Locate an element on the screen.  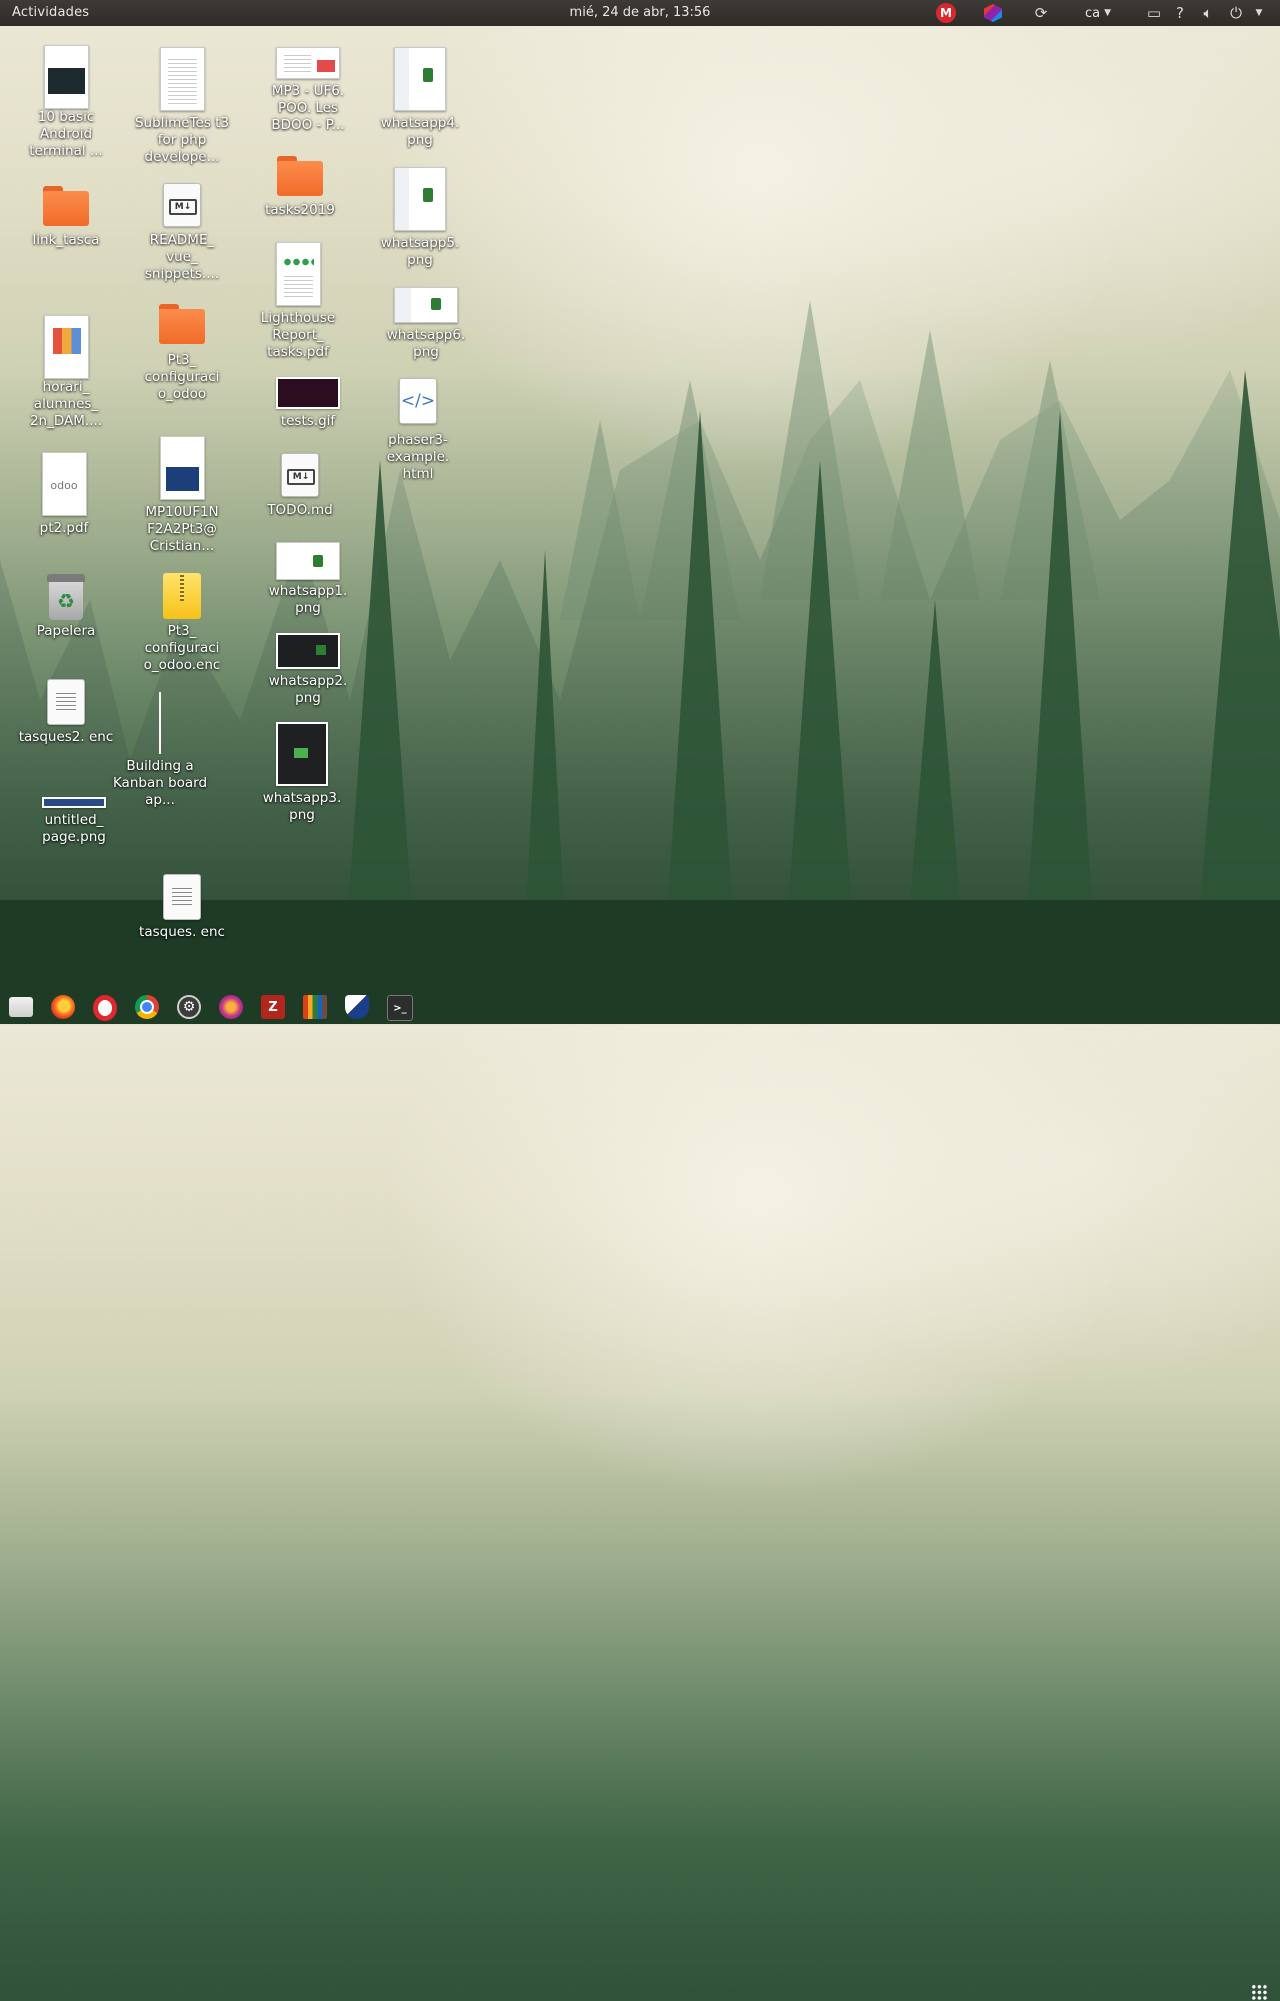
desktop-icon-whatsapp3: whatsapp3. png is located at coordinates (302, 773).